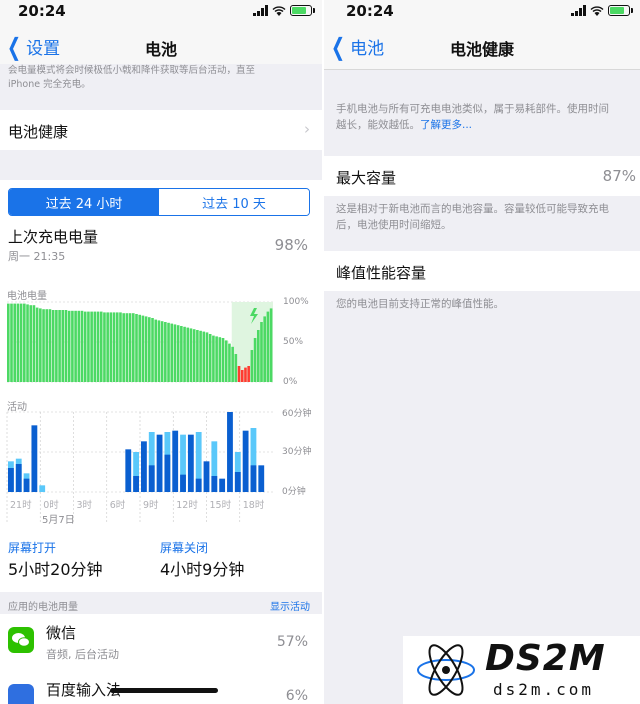 The height and width of the screenshot is (704, 640). What do you see at coordinates (290, 605) in the screenshot?
I see `show-activity-button: 显示活动` at bounding box center [290, 605].